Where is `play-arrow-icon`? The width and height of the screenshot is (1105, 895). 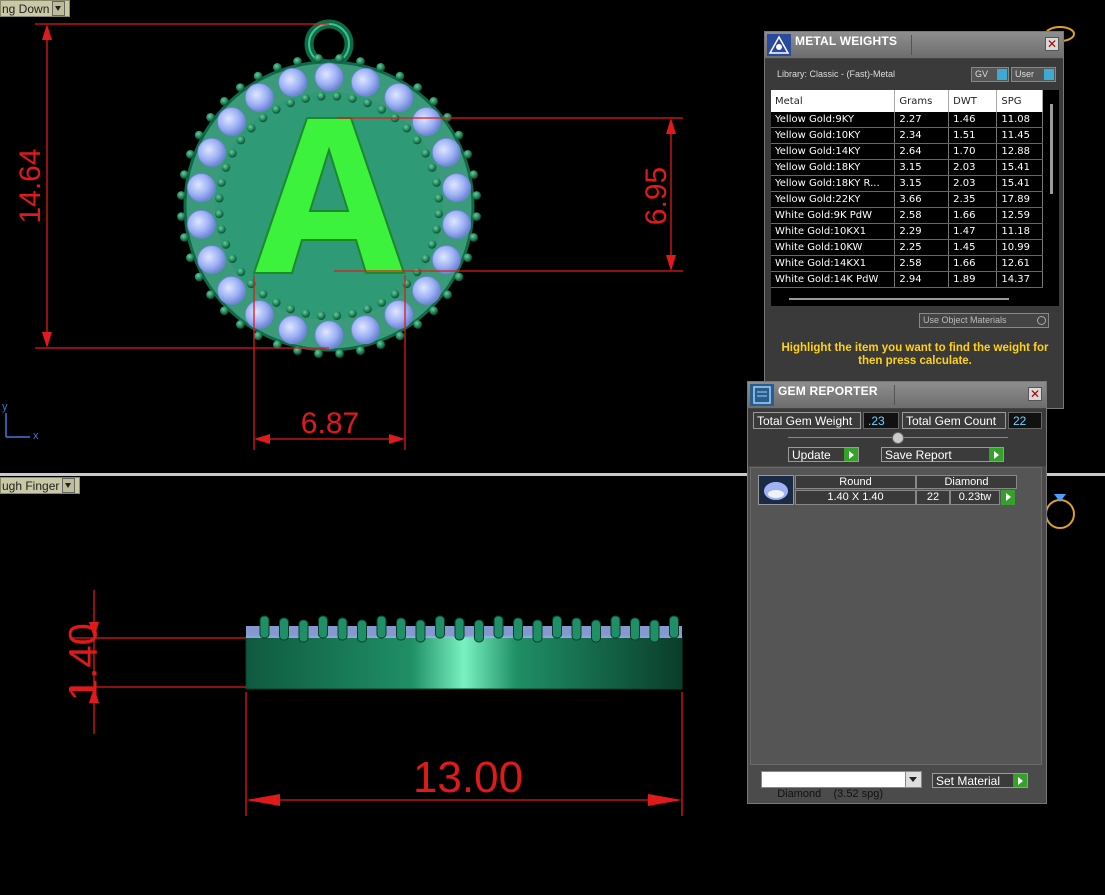 play-arrow-icon is located at coordinates (851, 454).